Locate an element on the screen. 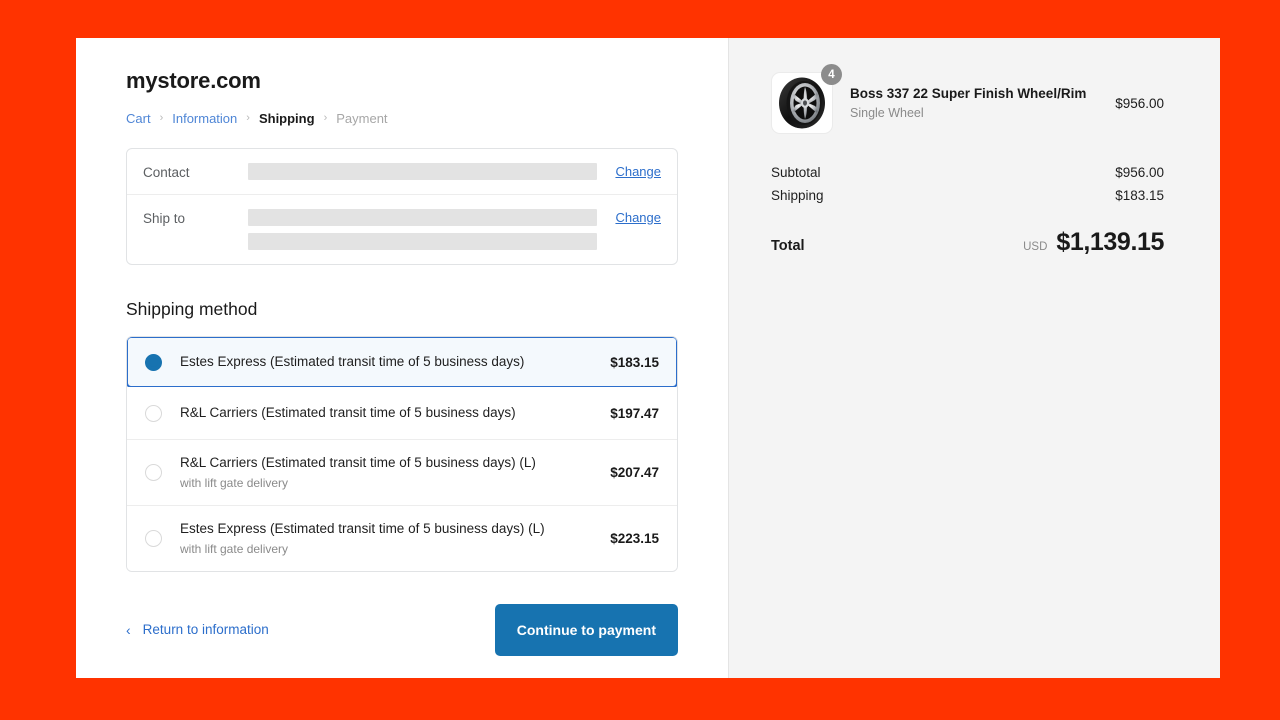 This screenshot has width=1280, height=720. return-to-information-link: ‹ Return to information is located at coordinates (197, 629).